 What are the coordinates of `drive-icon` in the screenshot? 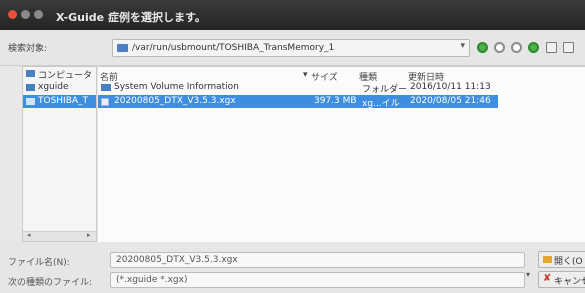 It's located at (30, 101).